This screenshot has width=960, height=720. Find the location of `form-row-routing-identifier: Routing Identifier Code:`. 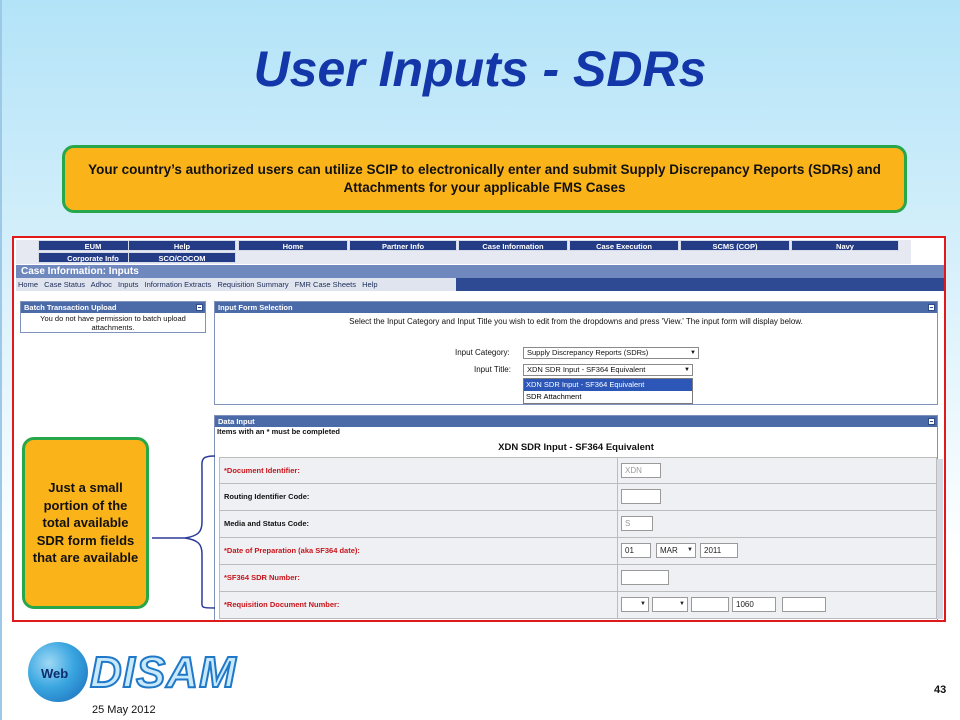

form-row-routing-identifier: Routing Identifier Code: is located at coordinates (578, 497).